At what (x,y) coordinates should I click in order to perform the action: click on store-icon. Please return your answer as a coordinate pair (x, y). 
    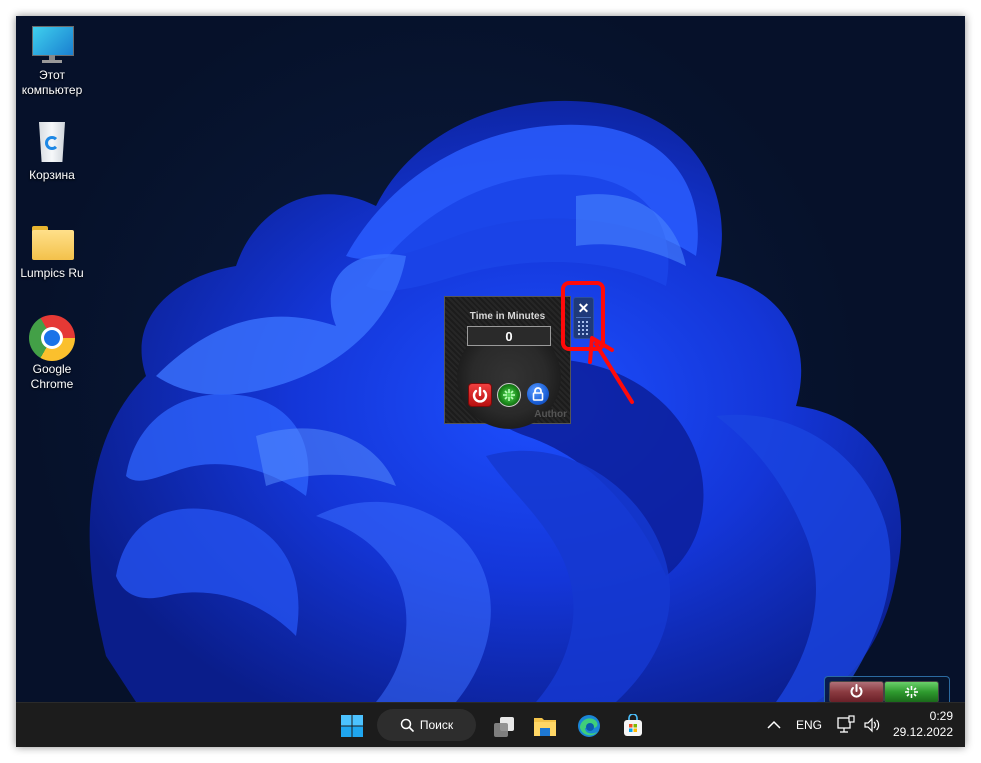
    Looking at the image, I should click on (633, 725).